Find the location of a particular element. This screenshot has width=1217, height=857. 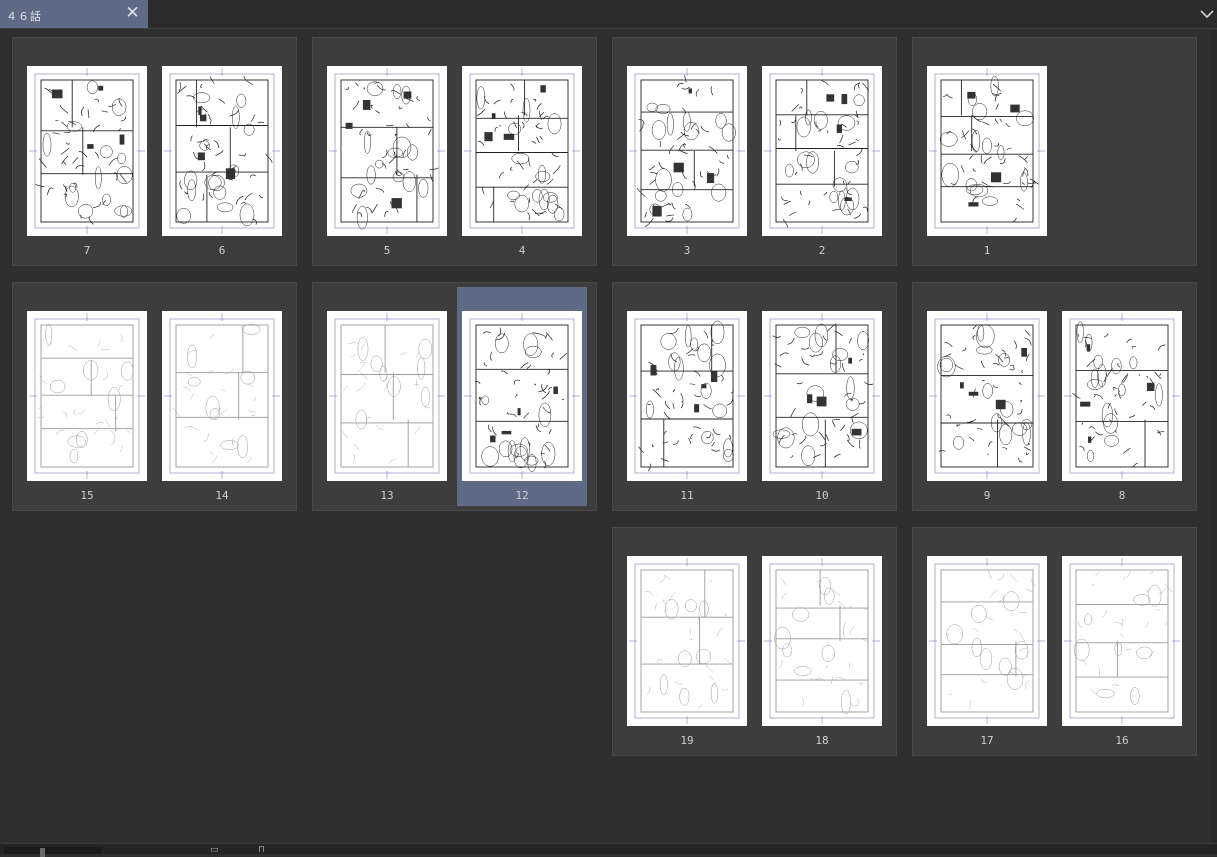

page-spread: 76 is located at coordinates (154, 151).